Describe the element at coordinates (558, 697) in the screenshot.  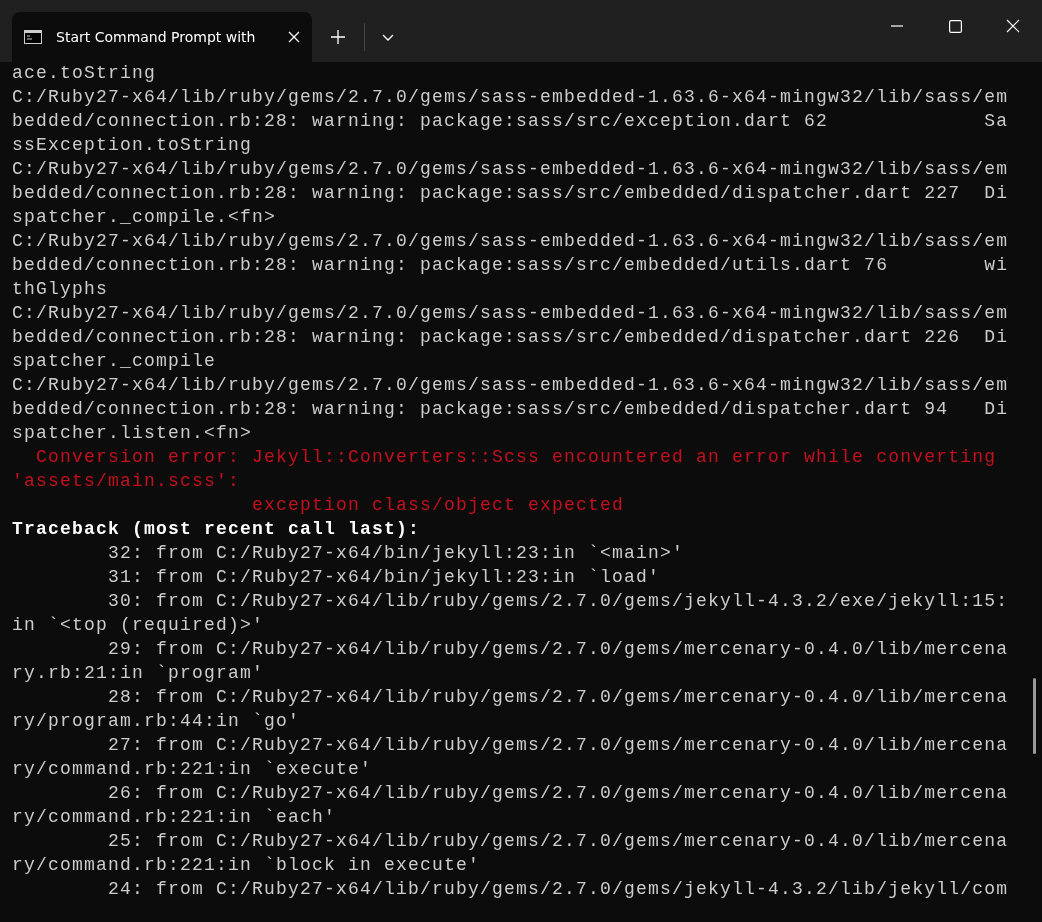
I see `output-line: 28: from C:/Ruby27-x64/lib/ruby/gems/2.7.0/gems/mercenary-0.4.0/lib/mercena` at that location.